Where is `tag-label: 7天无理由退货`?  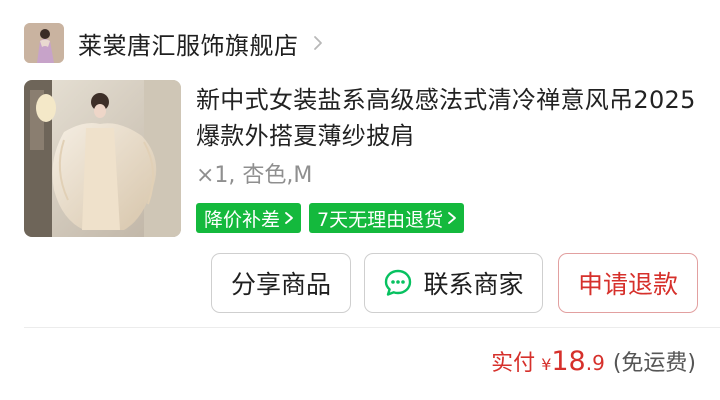 tag-label: 7天无理由退货 is located at coordinates (380, 219).